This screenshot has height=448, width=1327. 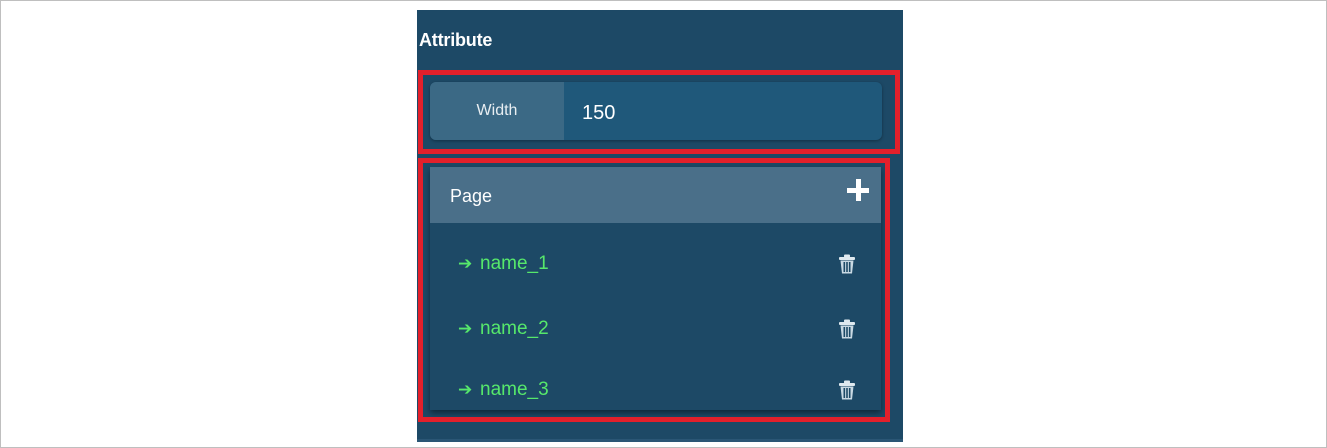 I want to click on page-list-item: ➔ name_3, so click(x=655, y=390).